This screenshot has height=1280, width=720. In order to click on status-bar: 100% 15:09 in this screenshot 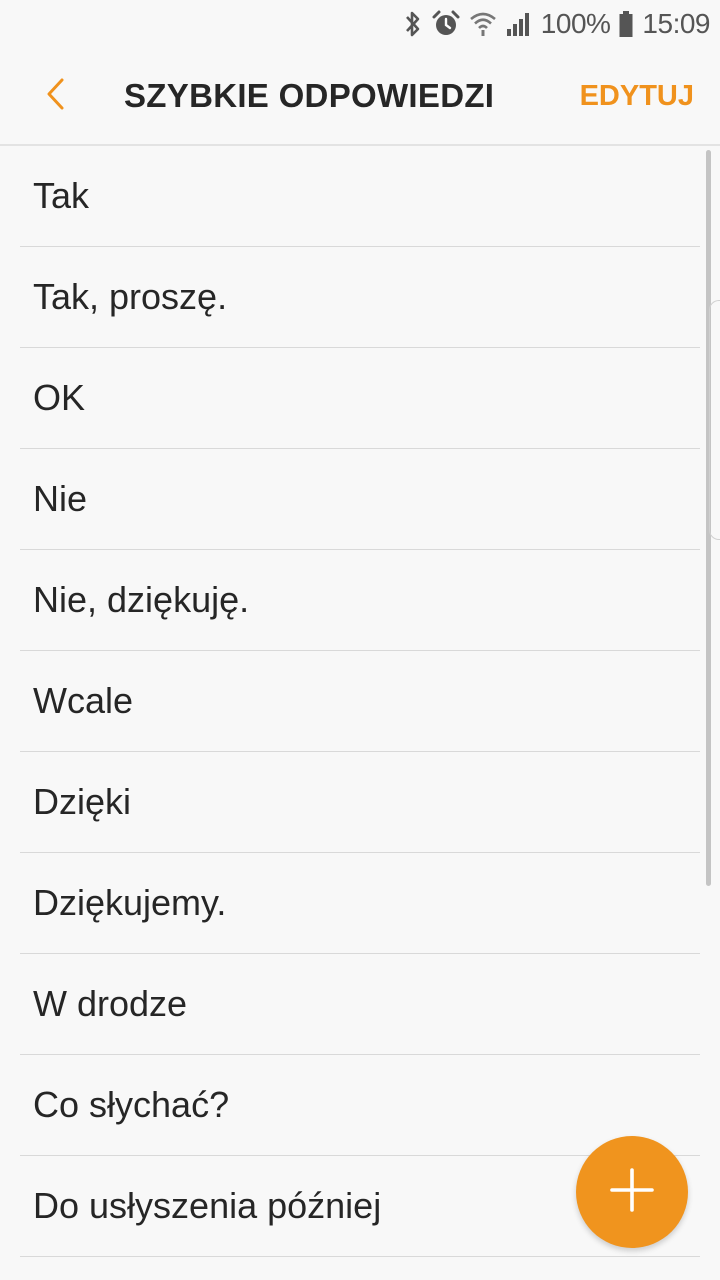, I will do `click(360, 24)`.